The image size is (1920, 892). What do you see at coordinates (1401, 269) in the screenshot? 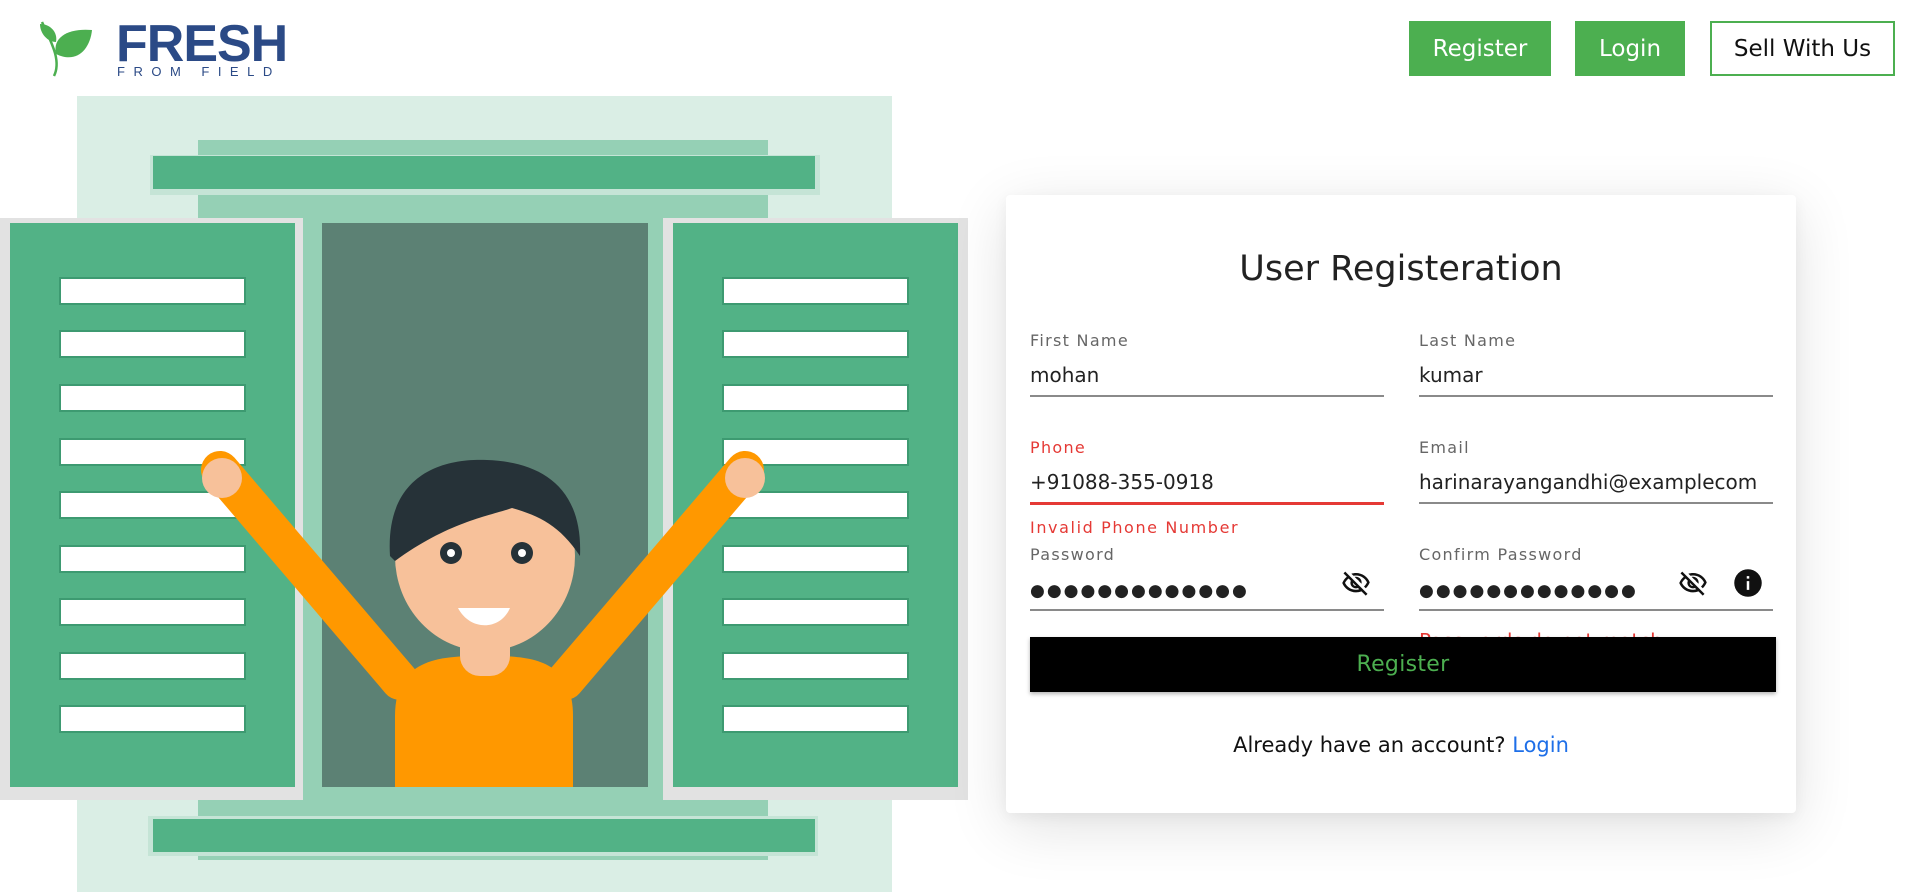
I see `page-title: User Registeration` at bounding box center [1401, 269].